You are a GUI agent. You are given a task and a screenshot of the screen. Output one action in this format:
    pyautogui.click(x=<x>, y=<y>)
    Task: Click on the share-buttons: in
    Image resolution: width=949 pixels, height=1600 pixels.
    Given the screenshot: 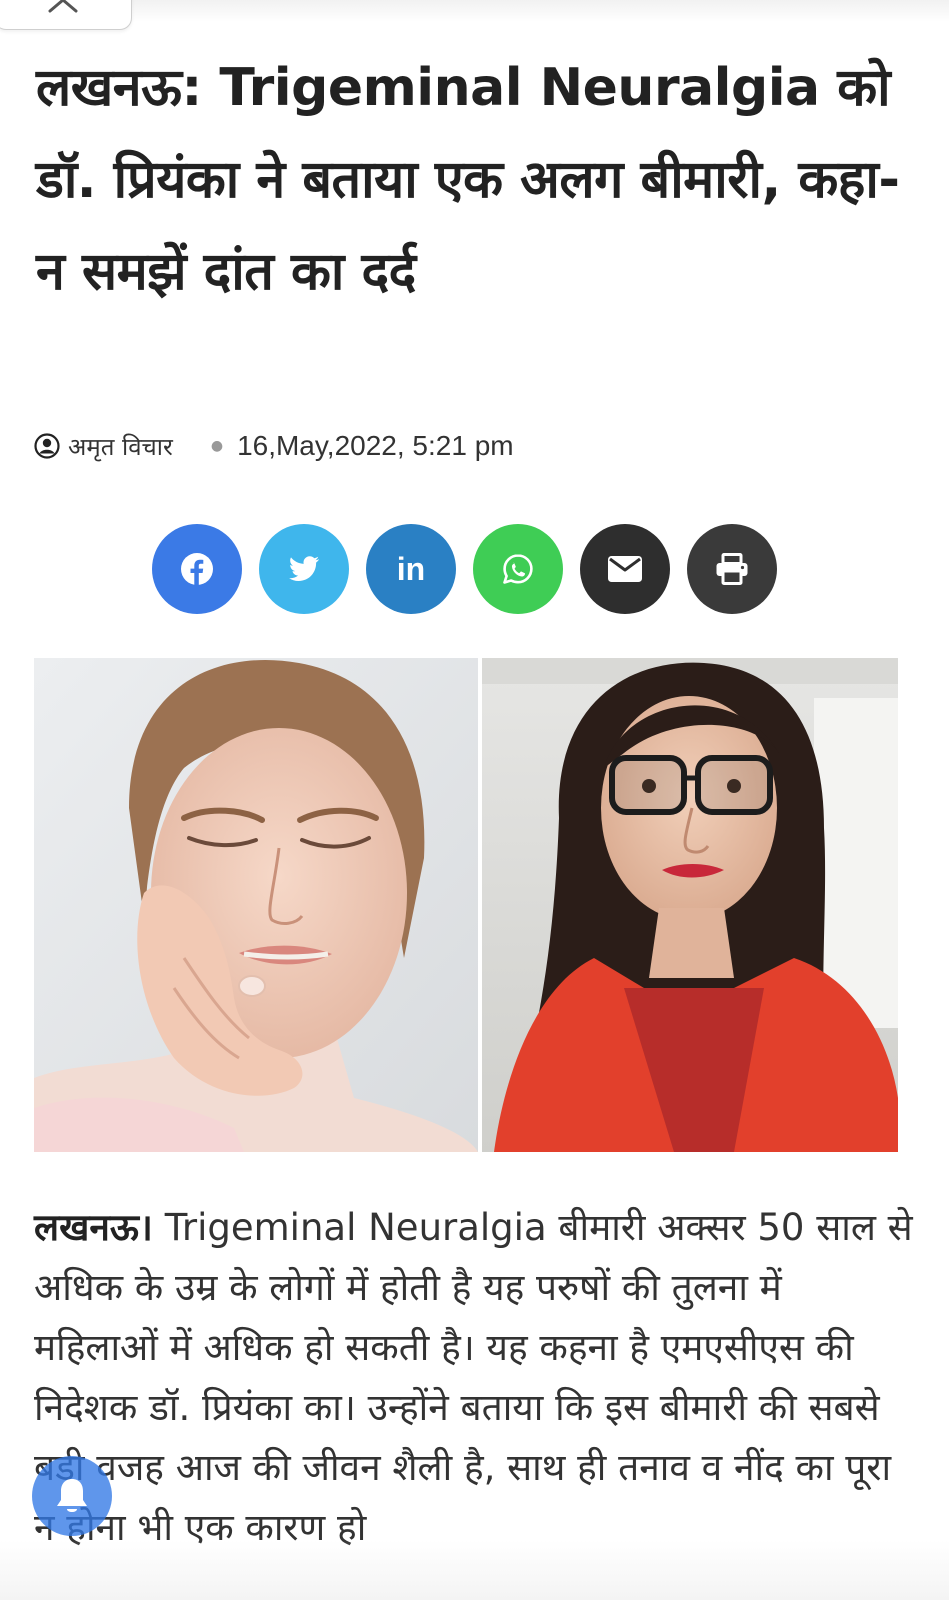 What is the action you would take?
    pyautogui.click(x=464, y=569)
    